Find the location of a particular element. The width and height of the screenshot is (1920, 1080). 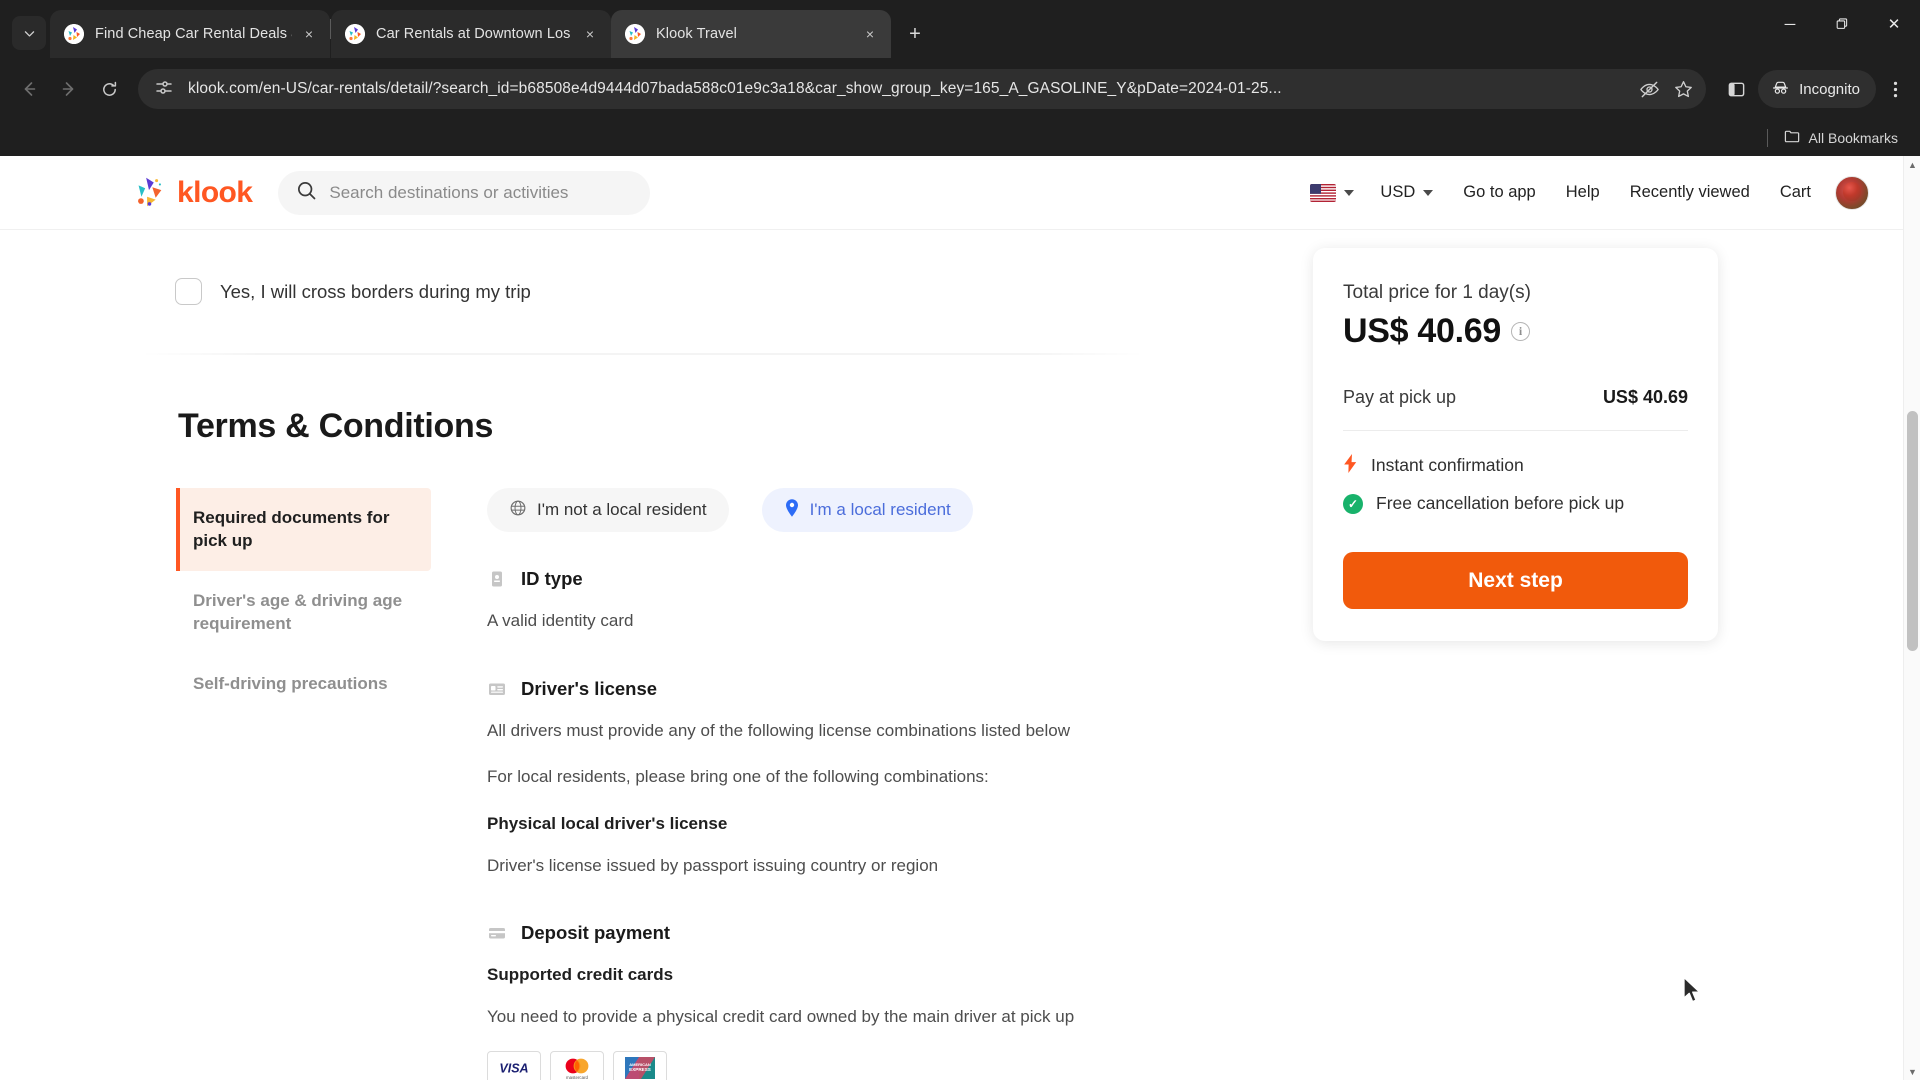

reload-icon is located at coordinates (109, 88).